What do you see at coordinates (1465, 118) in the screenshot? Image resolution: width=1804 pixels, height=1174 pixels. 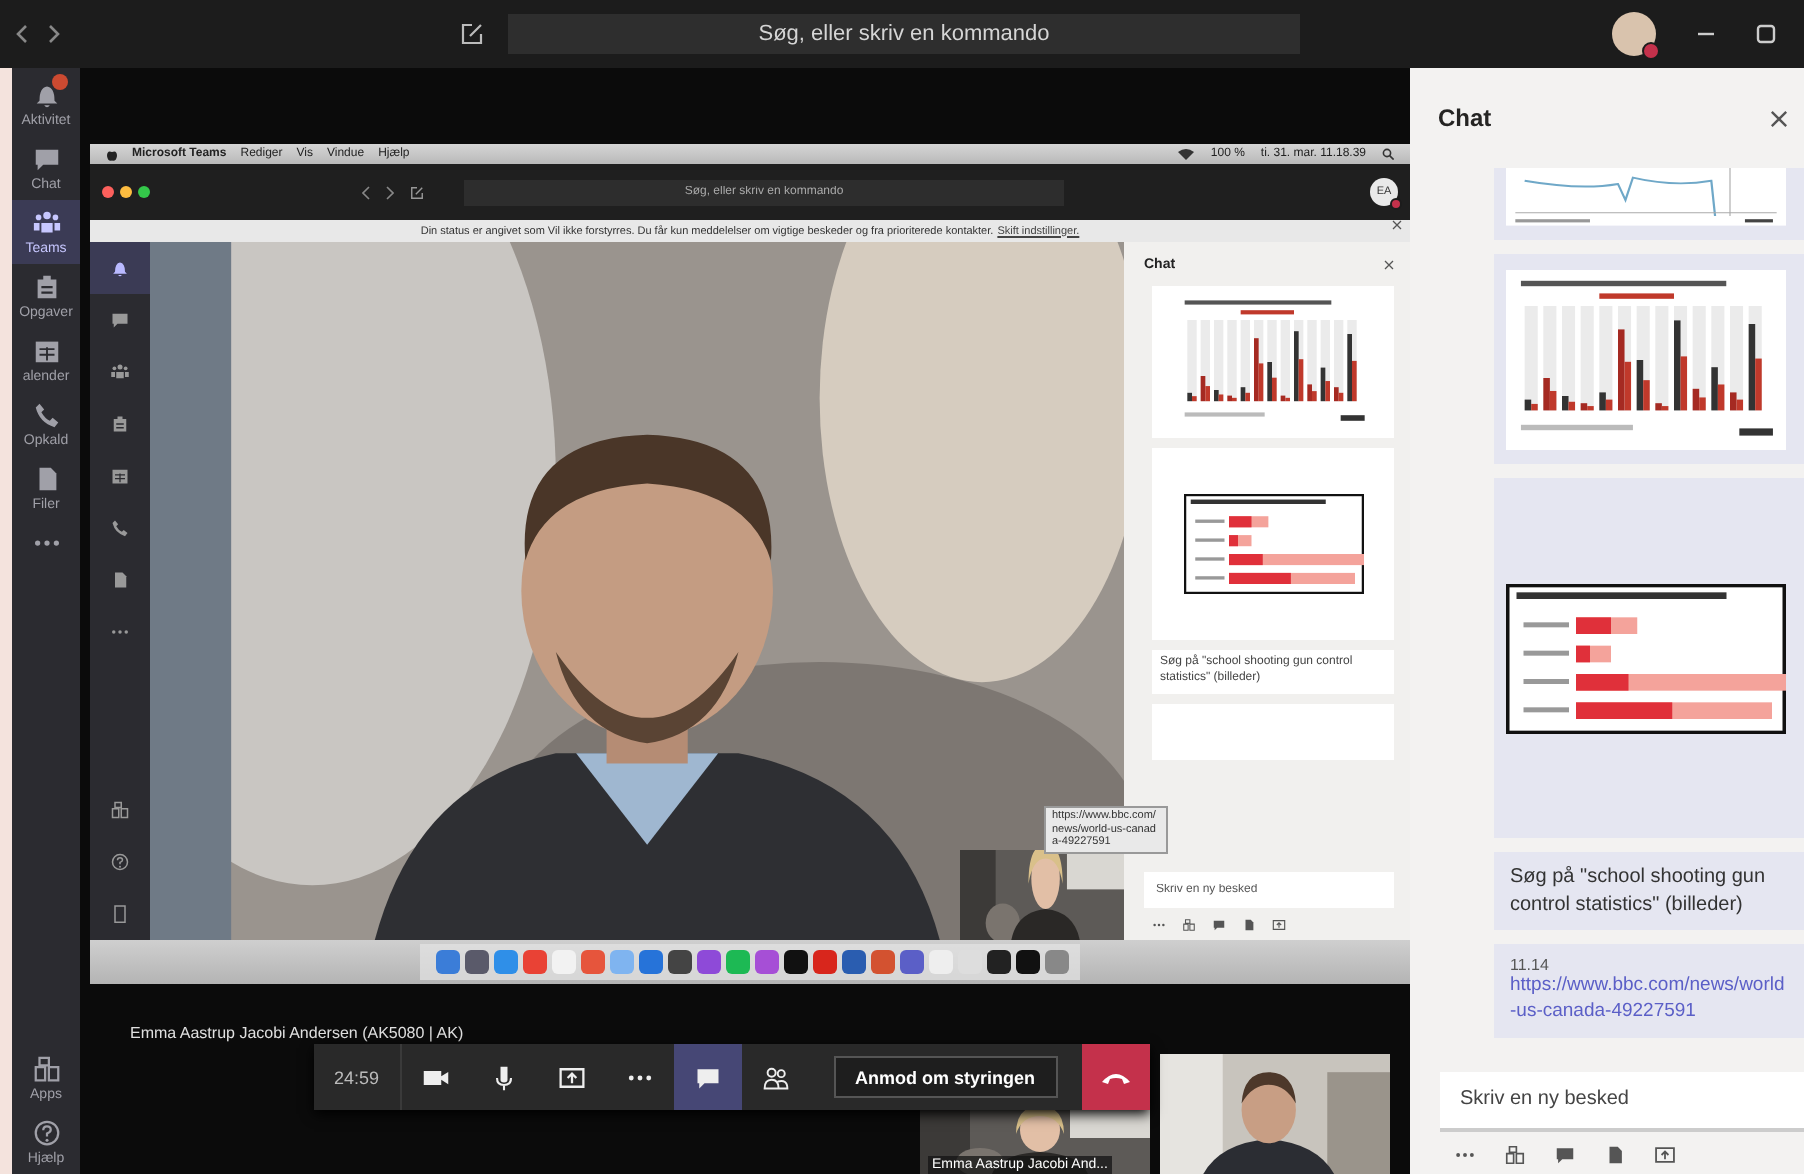 I see `chat-title: Chat` at bounding box center [1465, 118].